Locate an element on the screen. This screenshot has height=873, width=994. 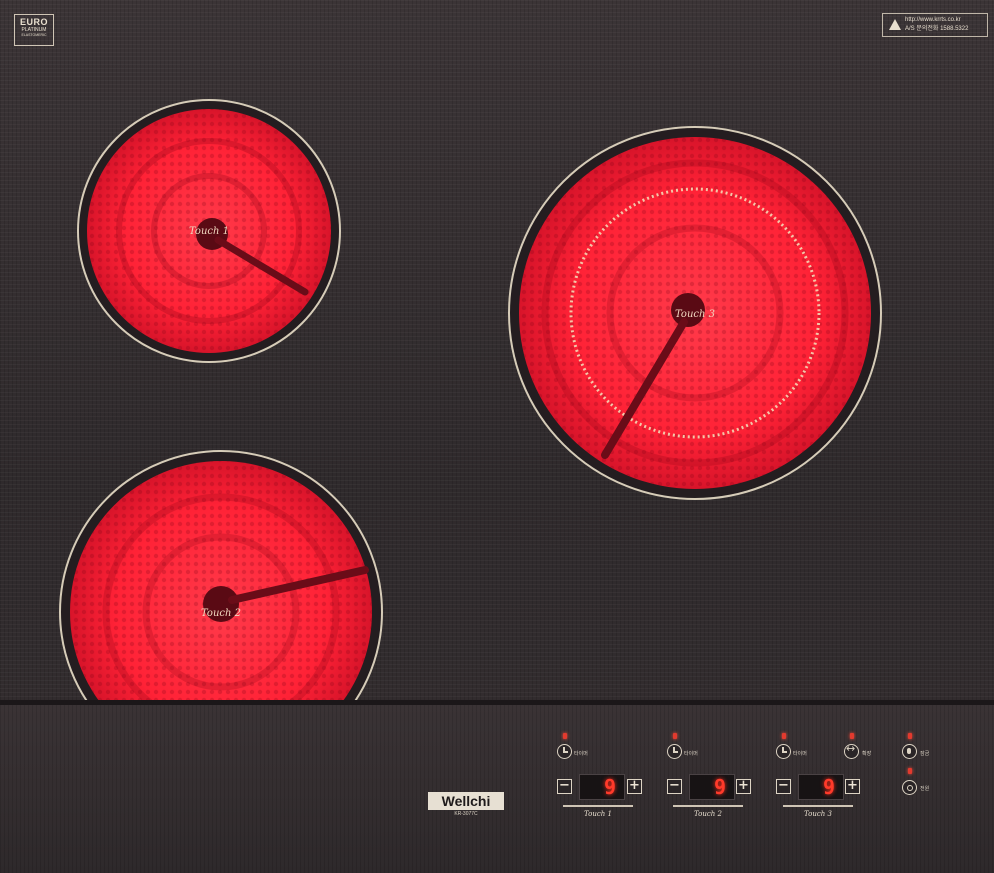
zone-3-underline is located at coordinates (818, 806).